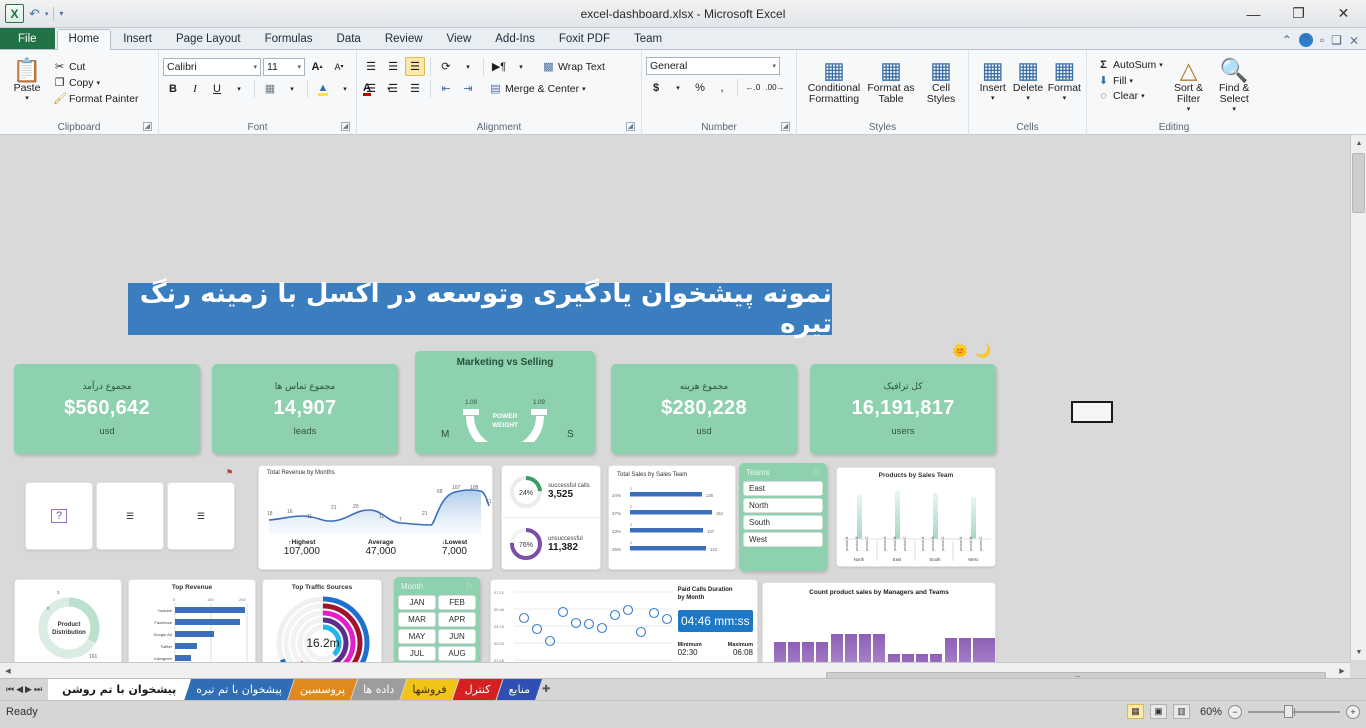 The image size is (1366, 728). I want to click on align-left-button: ☰, so click(371, 88).